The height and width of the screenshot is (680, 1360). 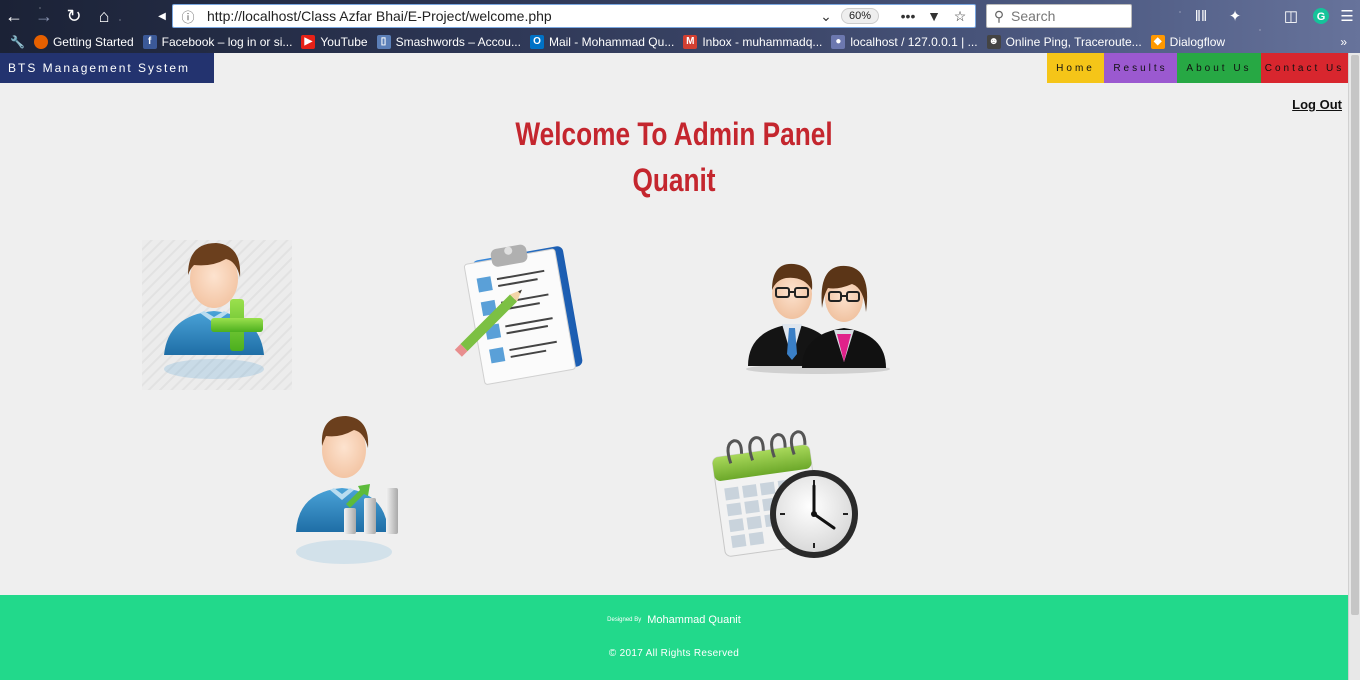 What do you see at coordinates (149, 41) in the screenshot?
I see `facebook-icon: f` at bounding box center [149, 41].